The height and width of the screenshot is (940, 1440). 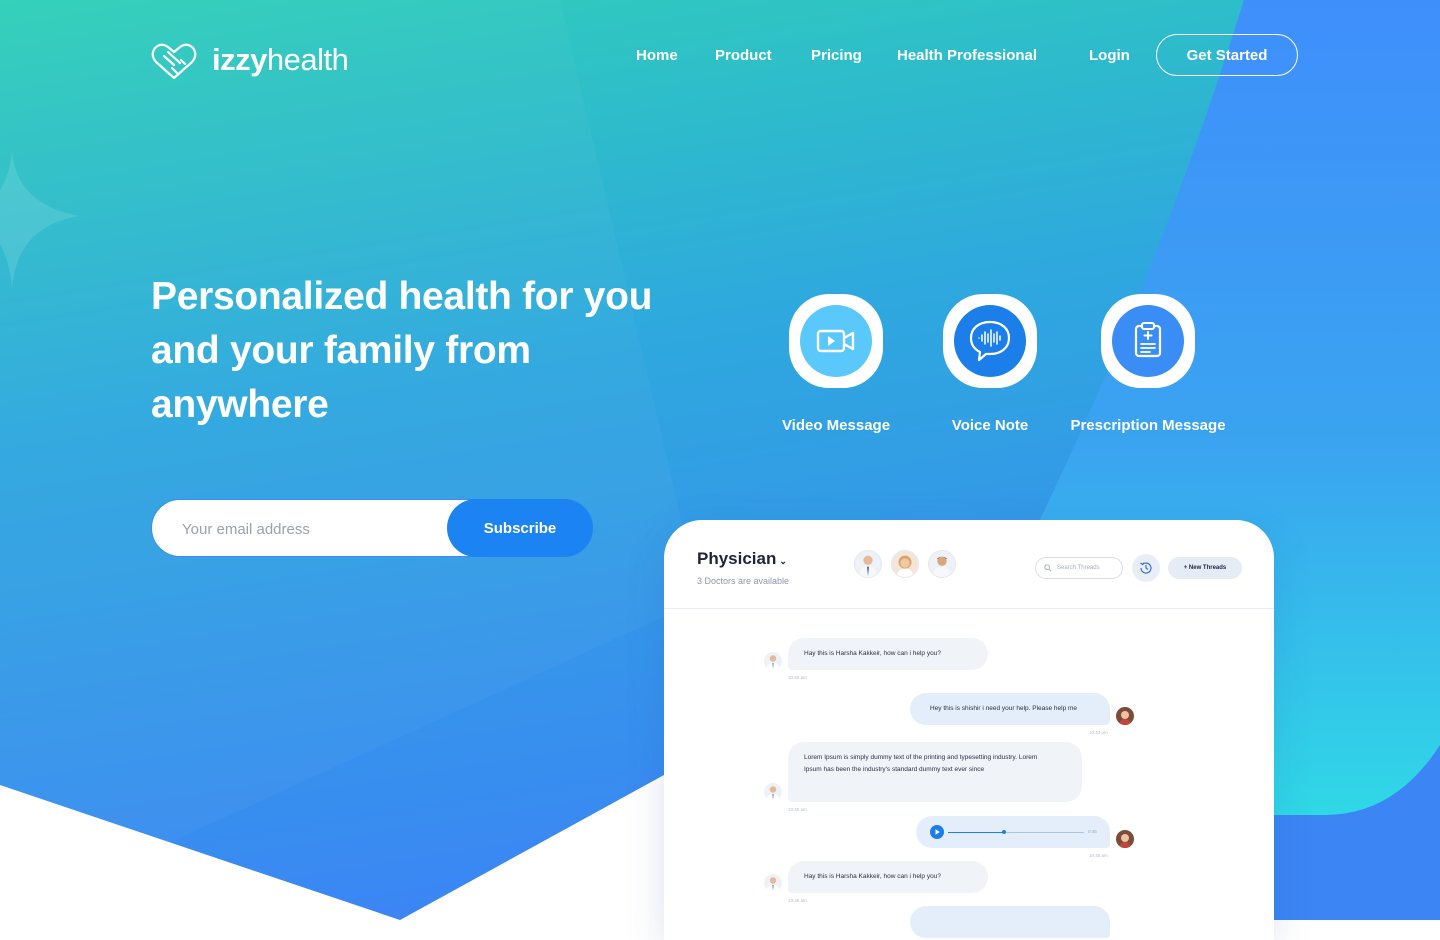 I want to click on search-threads-input: Search Threads, so click(x=1079, y=568).